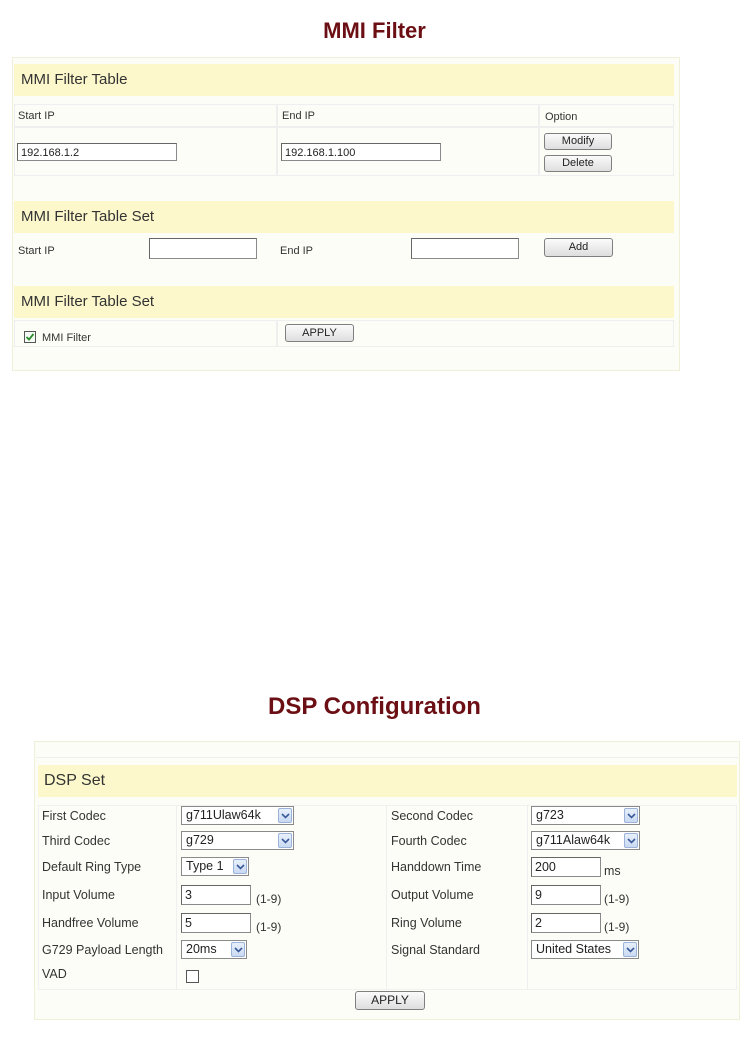 The width and height of the screenshot is (749, 1049). Describe the element at coordinates (465, 248) in the screenshot. I see `end-ip-input` at that location.